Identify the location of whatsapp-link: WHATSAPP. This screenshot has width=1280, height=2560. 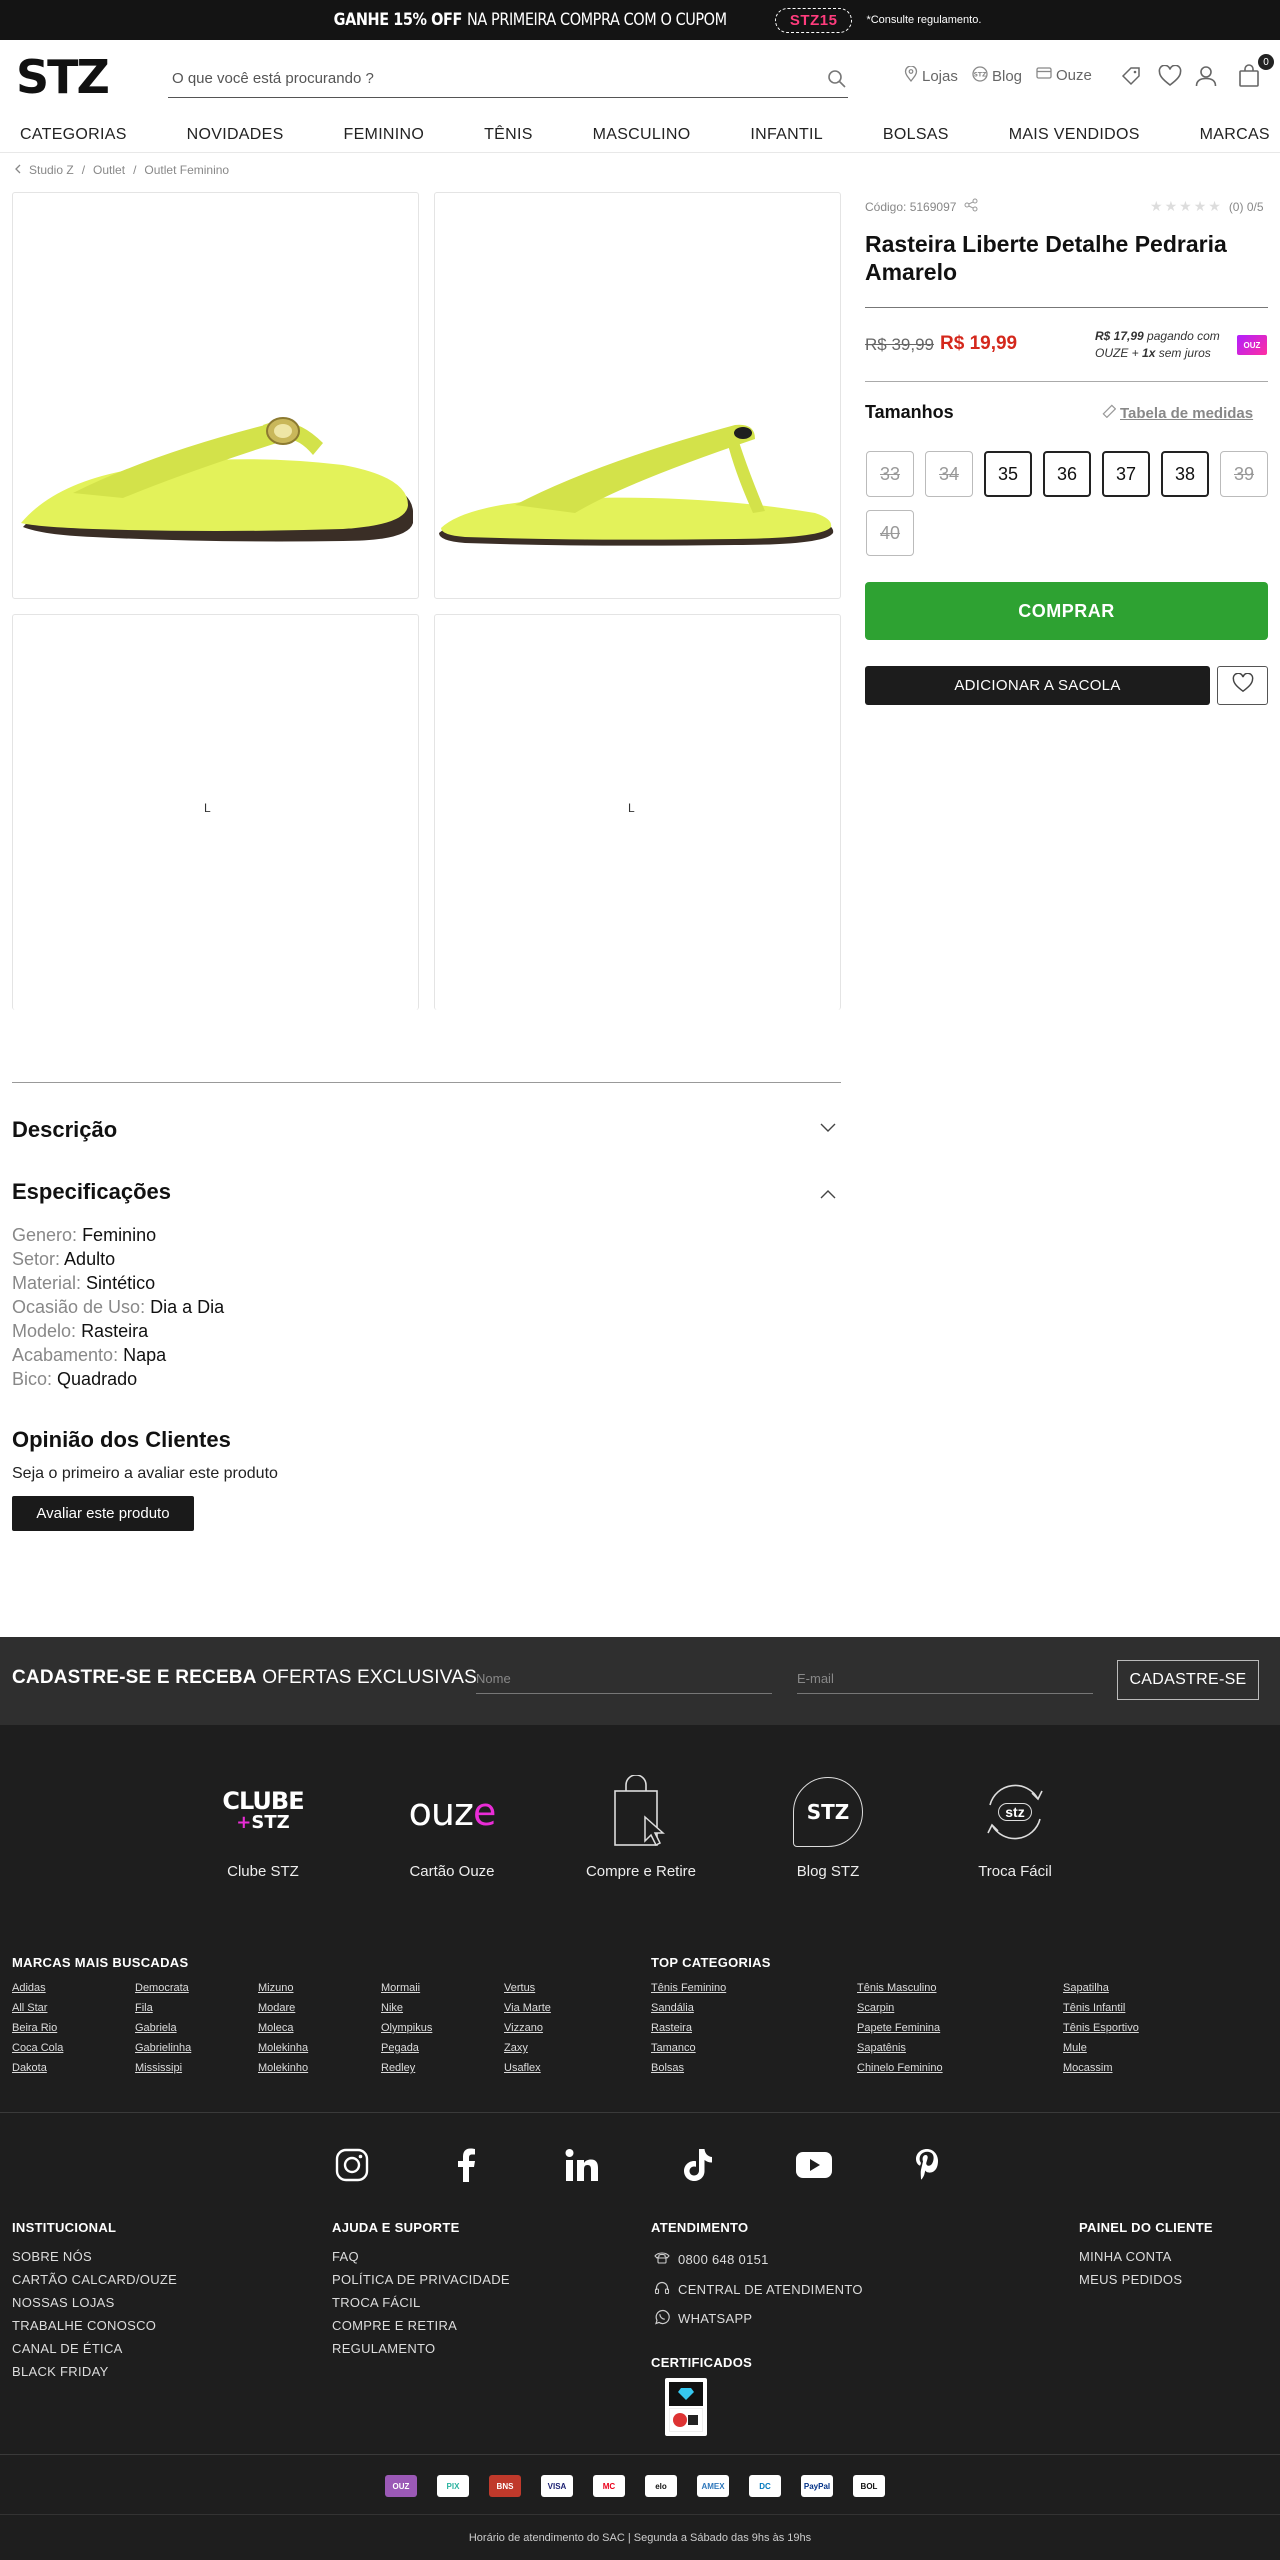
(703, 2318).